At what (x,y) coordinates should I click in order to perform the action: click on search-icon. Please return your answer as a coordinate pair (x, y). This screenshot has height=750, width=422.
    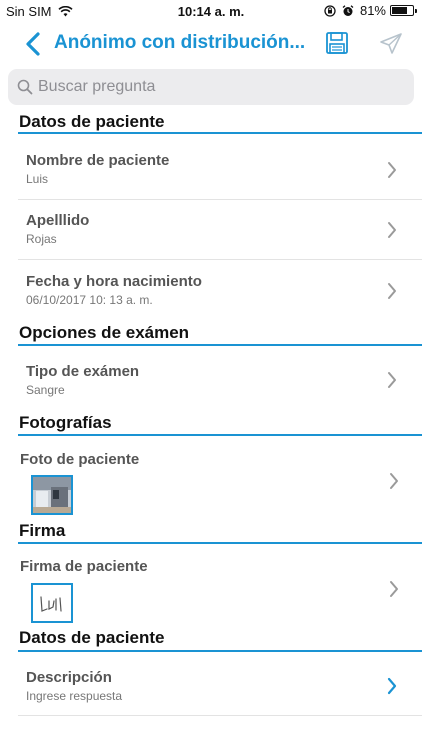
    Looking at the image, I should click on (25, 87).